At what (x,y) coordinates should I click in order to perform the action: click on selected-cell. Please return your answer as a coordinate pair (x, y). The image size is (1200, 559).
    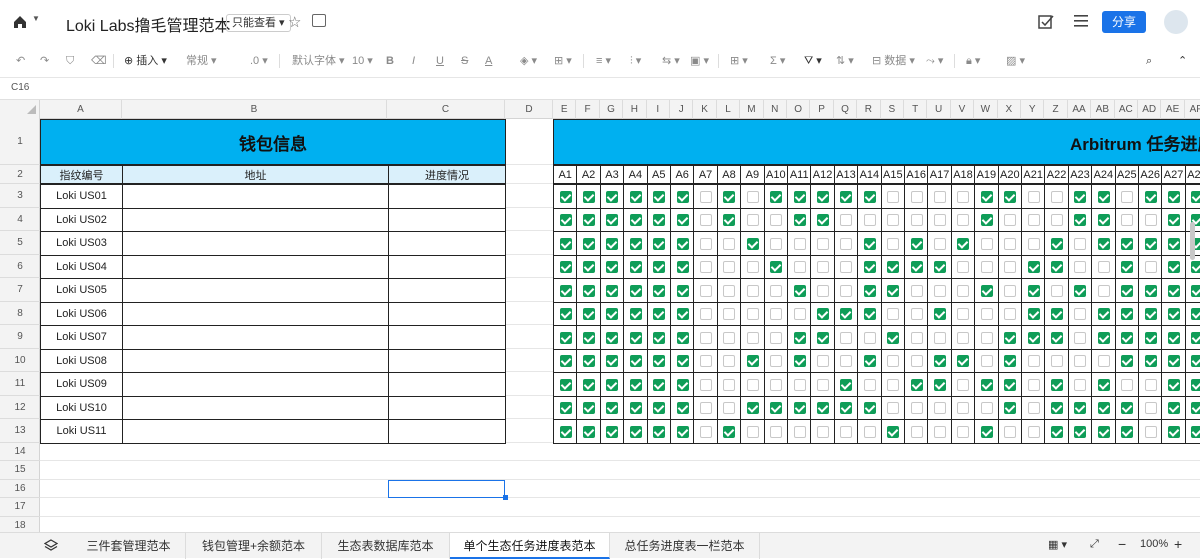
    Looking at the image, I should click on (446, 488).